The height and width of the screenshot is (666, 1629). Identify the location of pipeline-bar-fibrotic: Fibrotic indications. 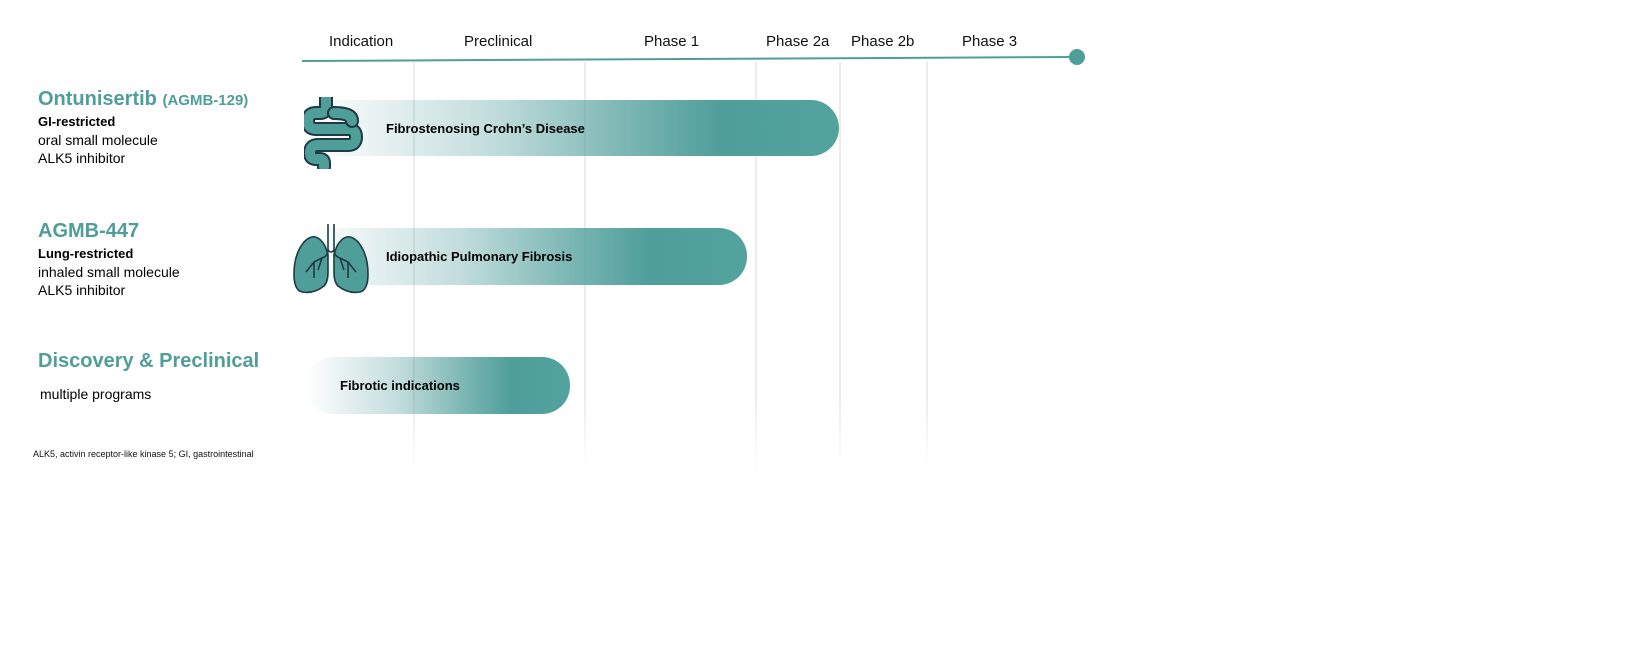
(438, 385).